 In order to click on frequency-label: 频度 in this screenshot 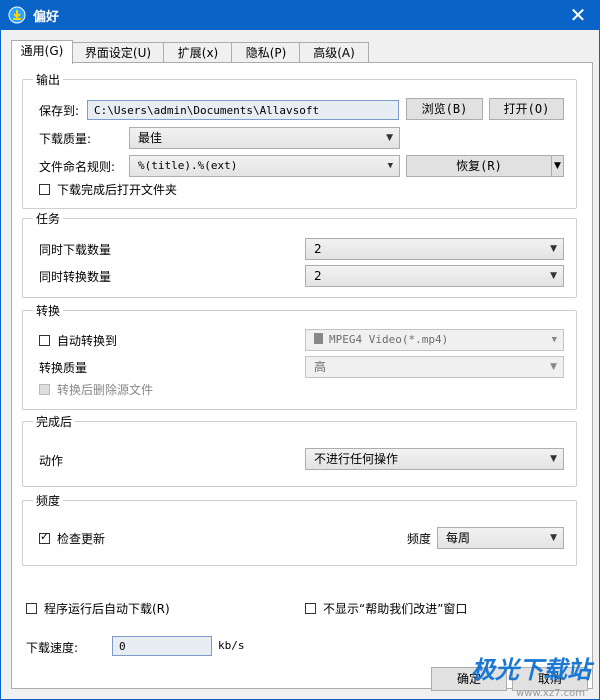, I will do `click(419, 539)`.